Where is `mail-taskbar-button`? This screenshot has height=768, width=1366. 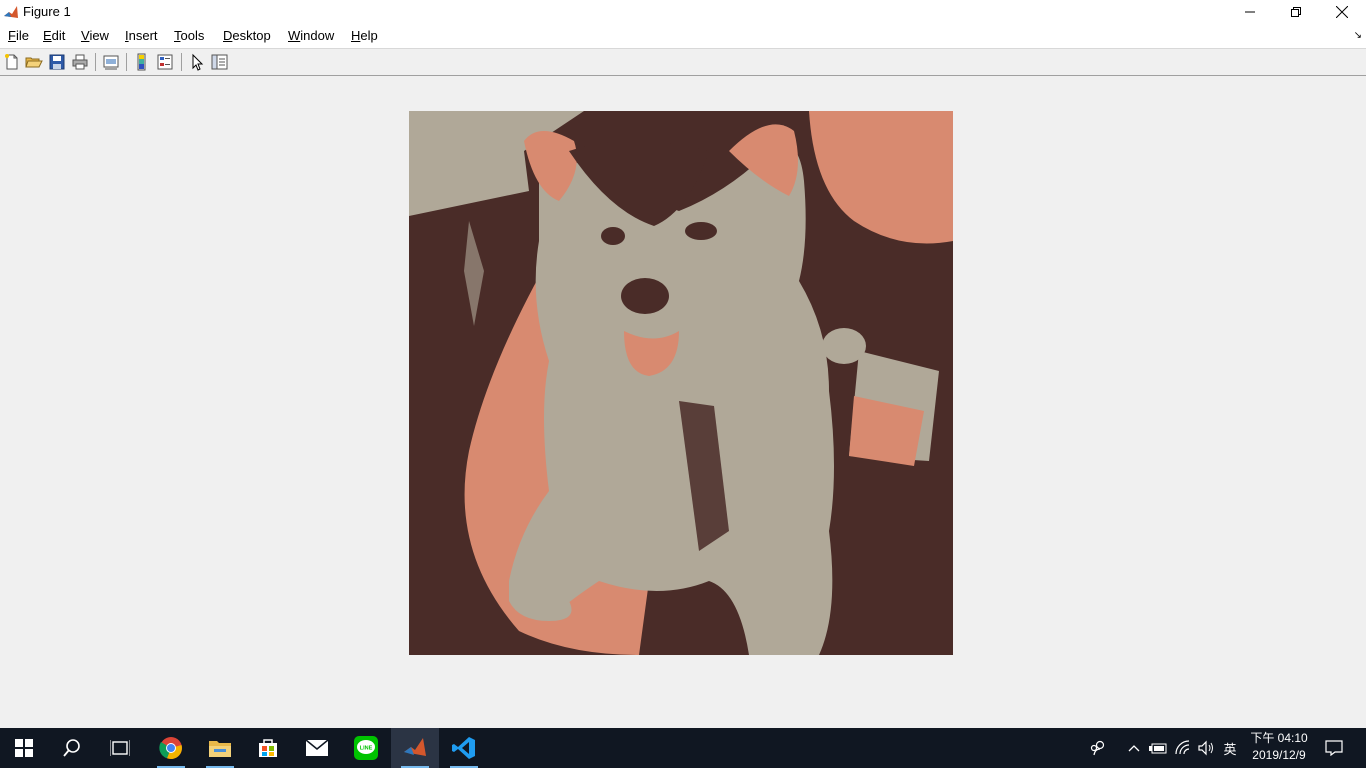
mail-taskbar-button is located at coordinates (317, 748).